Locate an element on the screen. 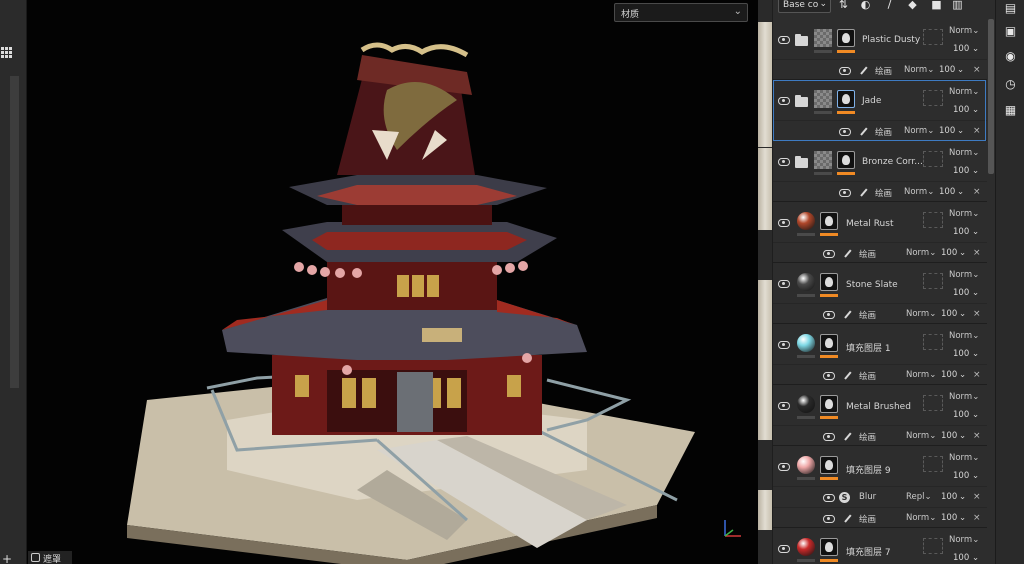 The height and width of the screenshot is (564, 1024). mask-view-button: 遮罩 is located at coordinates (50, 557).